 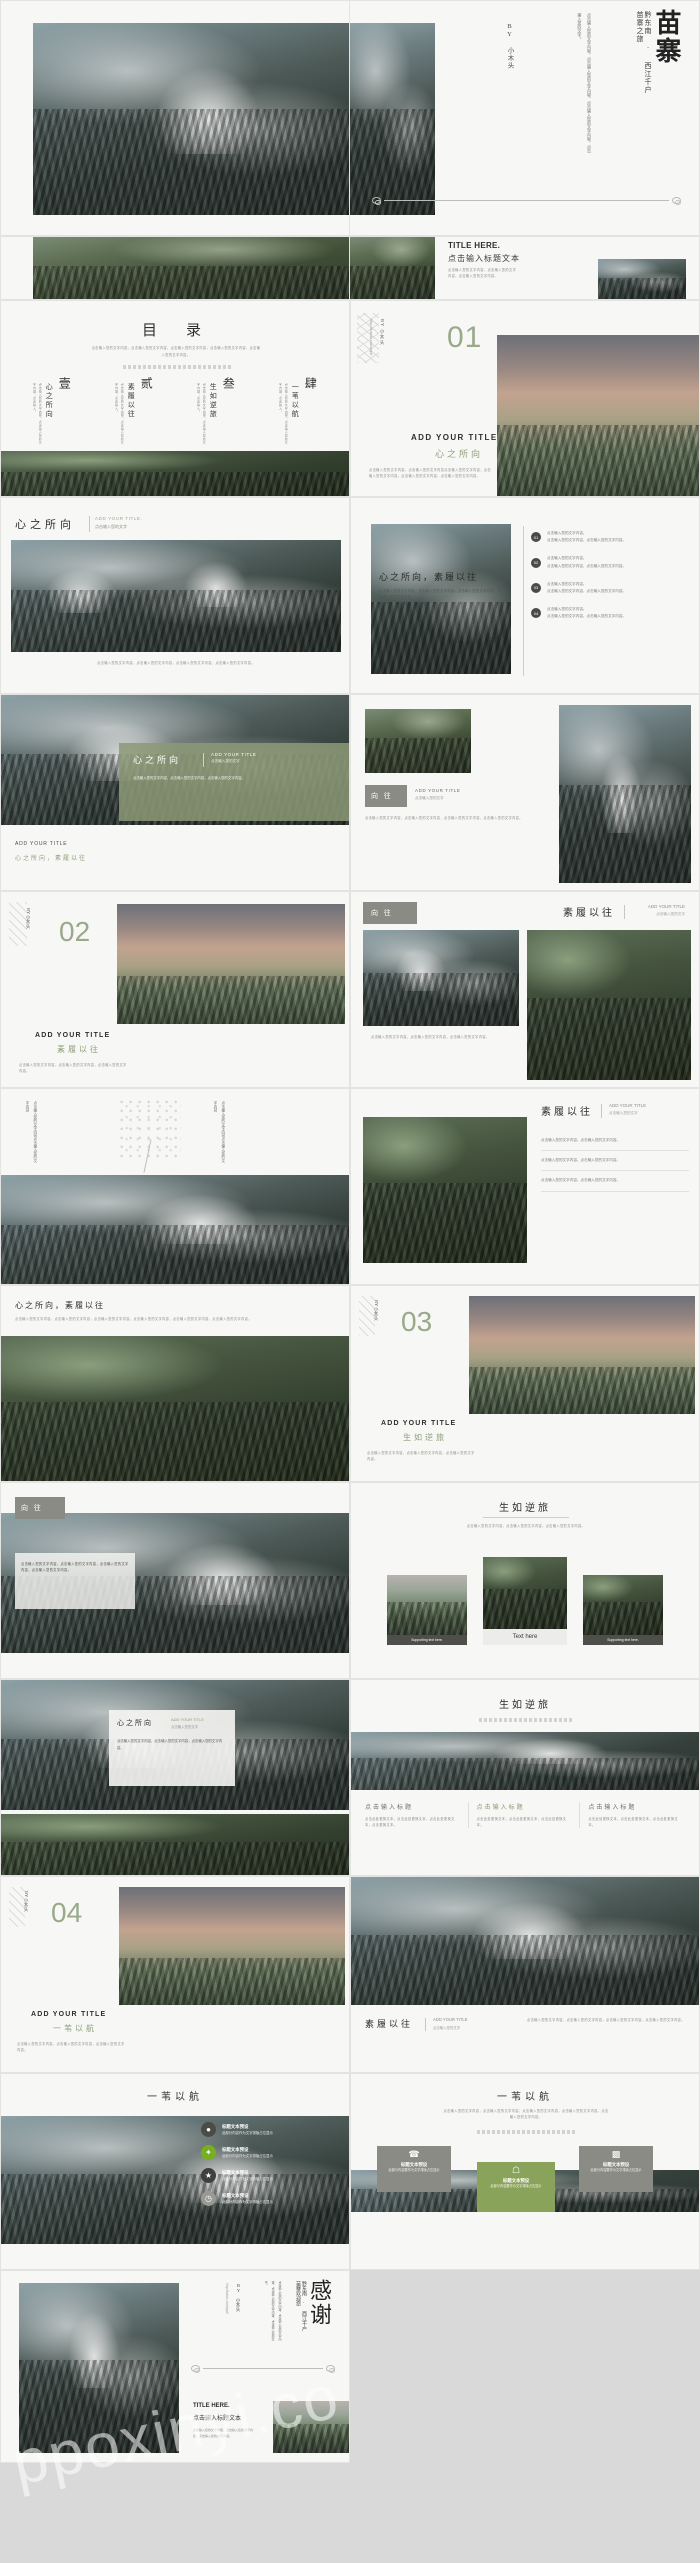 What do you see at coordinates (228, 383) in the screenshot?
I see `toc-item-num: 叁` at bounding box center [228, 383].